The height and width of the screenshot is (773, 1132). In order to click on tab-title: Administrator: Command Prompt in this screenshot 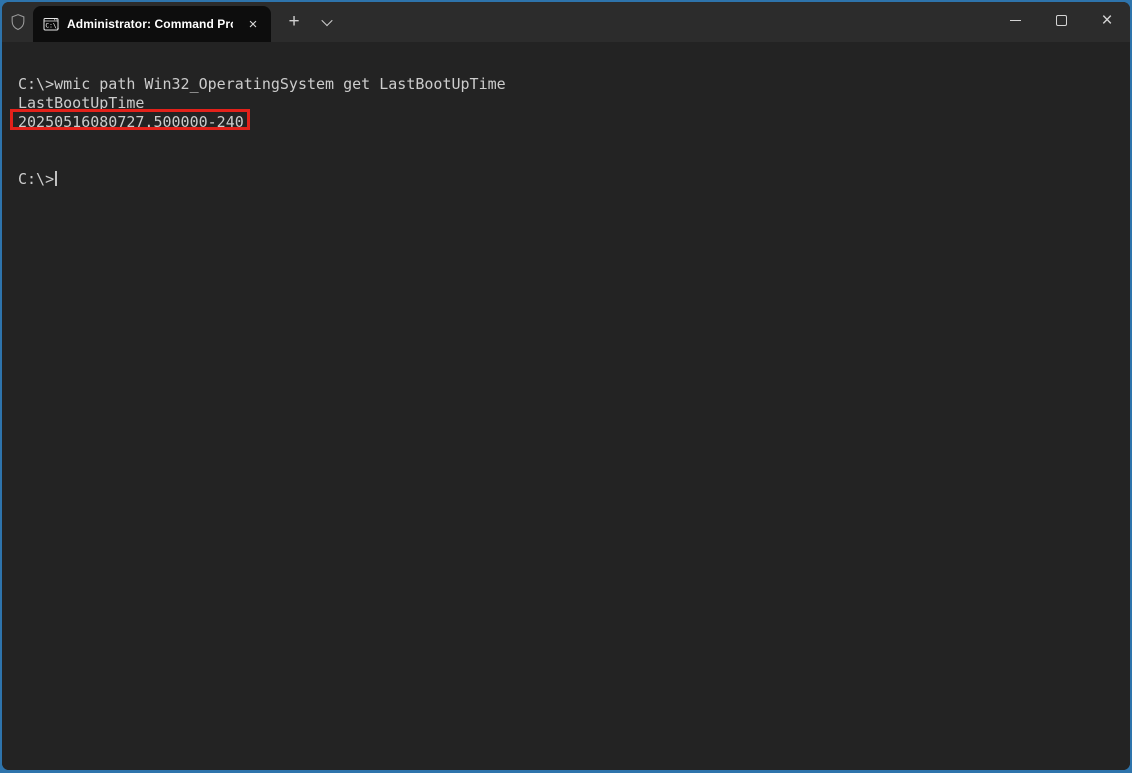, I will do `click(150, 24)`.